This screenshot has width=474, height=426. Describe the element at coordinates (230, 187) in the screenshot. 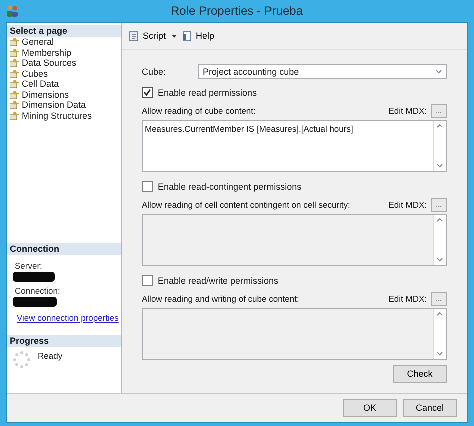

I see `checkbox-label: Enable read-contingent permissions` at that location.